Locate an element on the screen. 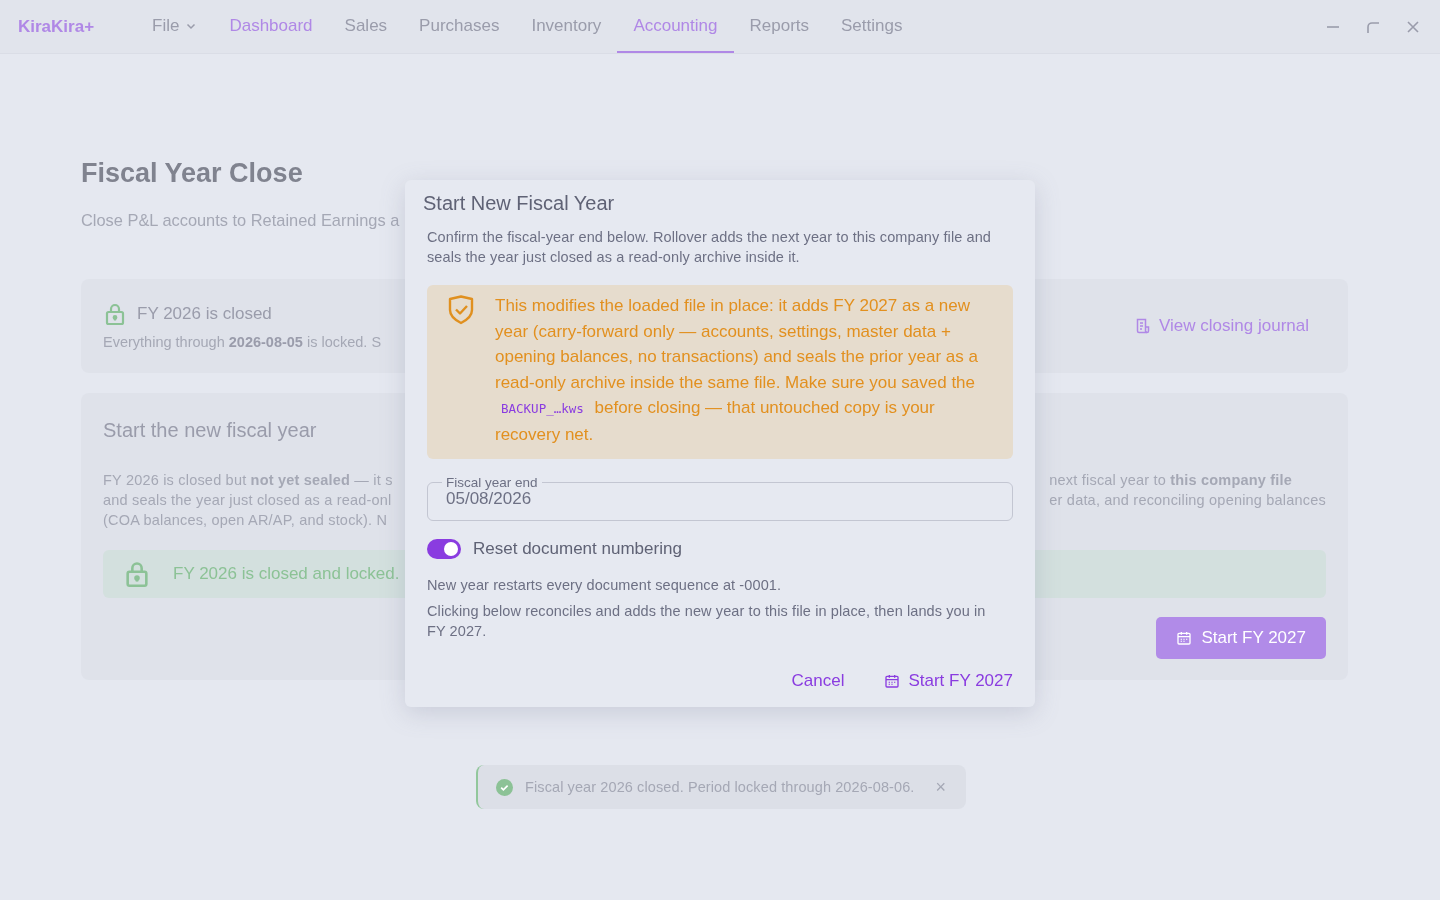  paragraph-line: next fiscal year to this company file is located at coordinates (1171, 480).